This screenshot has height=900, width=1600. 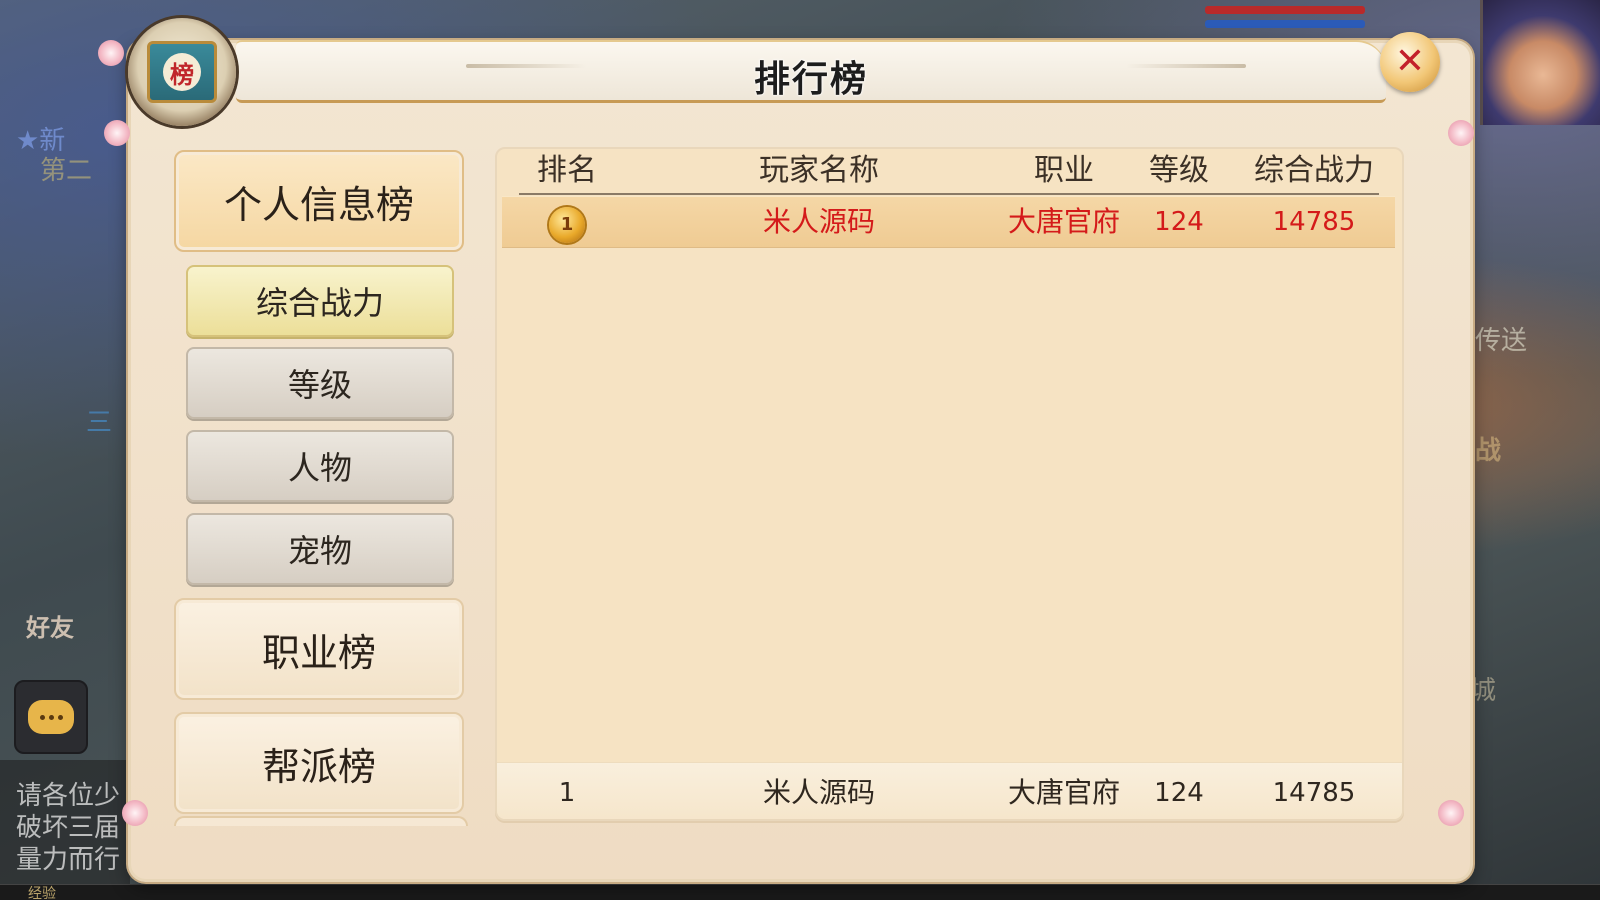 I want to click on profession-cell: 大唐官府, so click(x=1063, y=221).